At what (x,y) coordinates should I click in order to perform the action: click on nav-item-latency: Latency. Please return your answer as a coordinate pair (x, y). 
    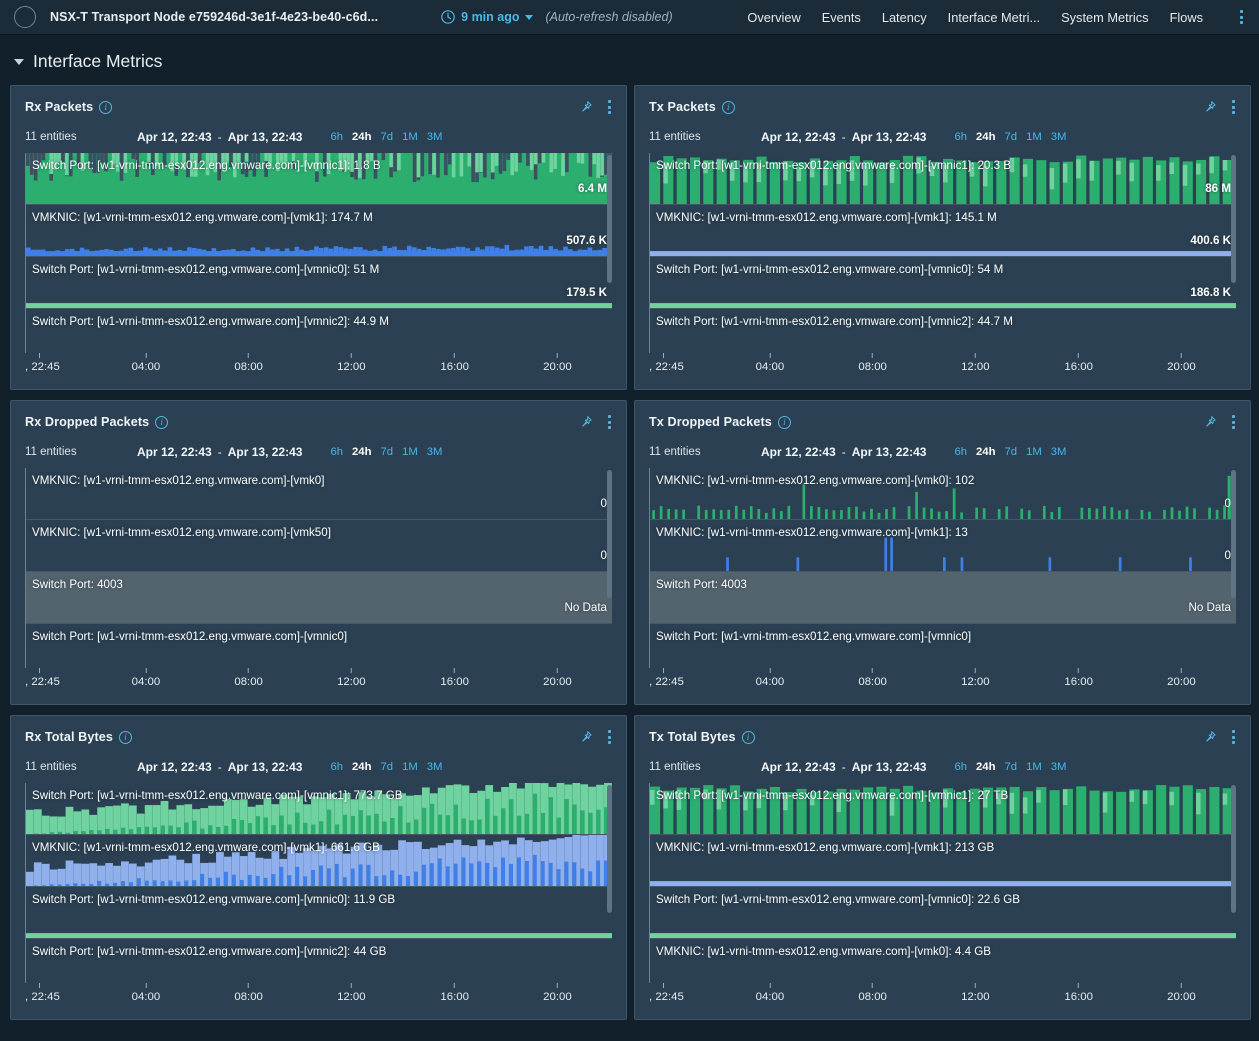
    Looking at the image, I should click on (904, 17).